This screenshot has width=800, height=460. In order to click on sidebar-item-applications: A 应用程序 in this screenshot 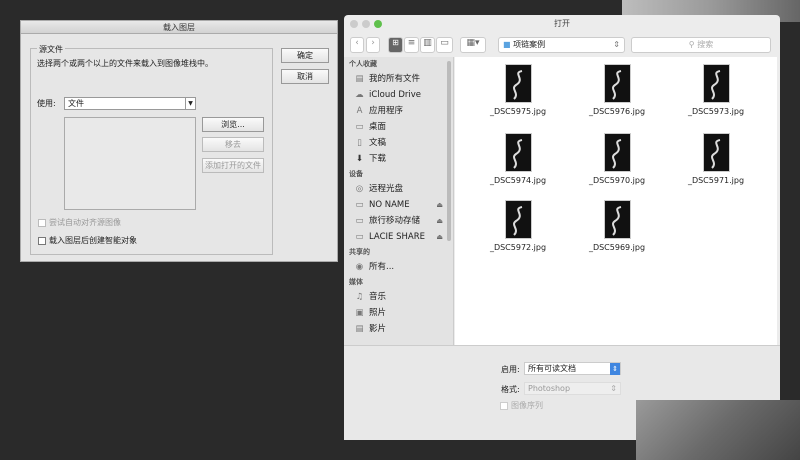, I will do `click(398, 111)`.